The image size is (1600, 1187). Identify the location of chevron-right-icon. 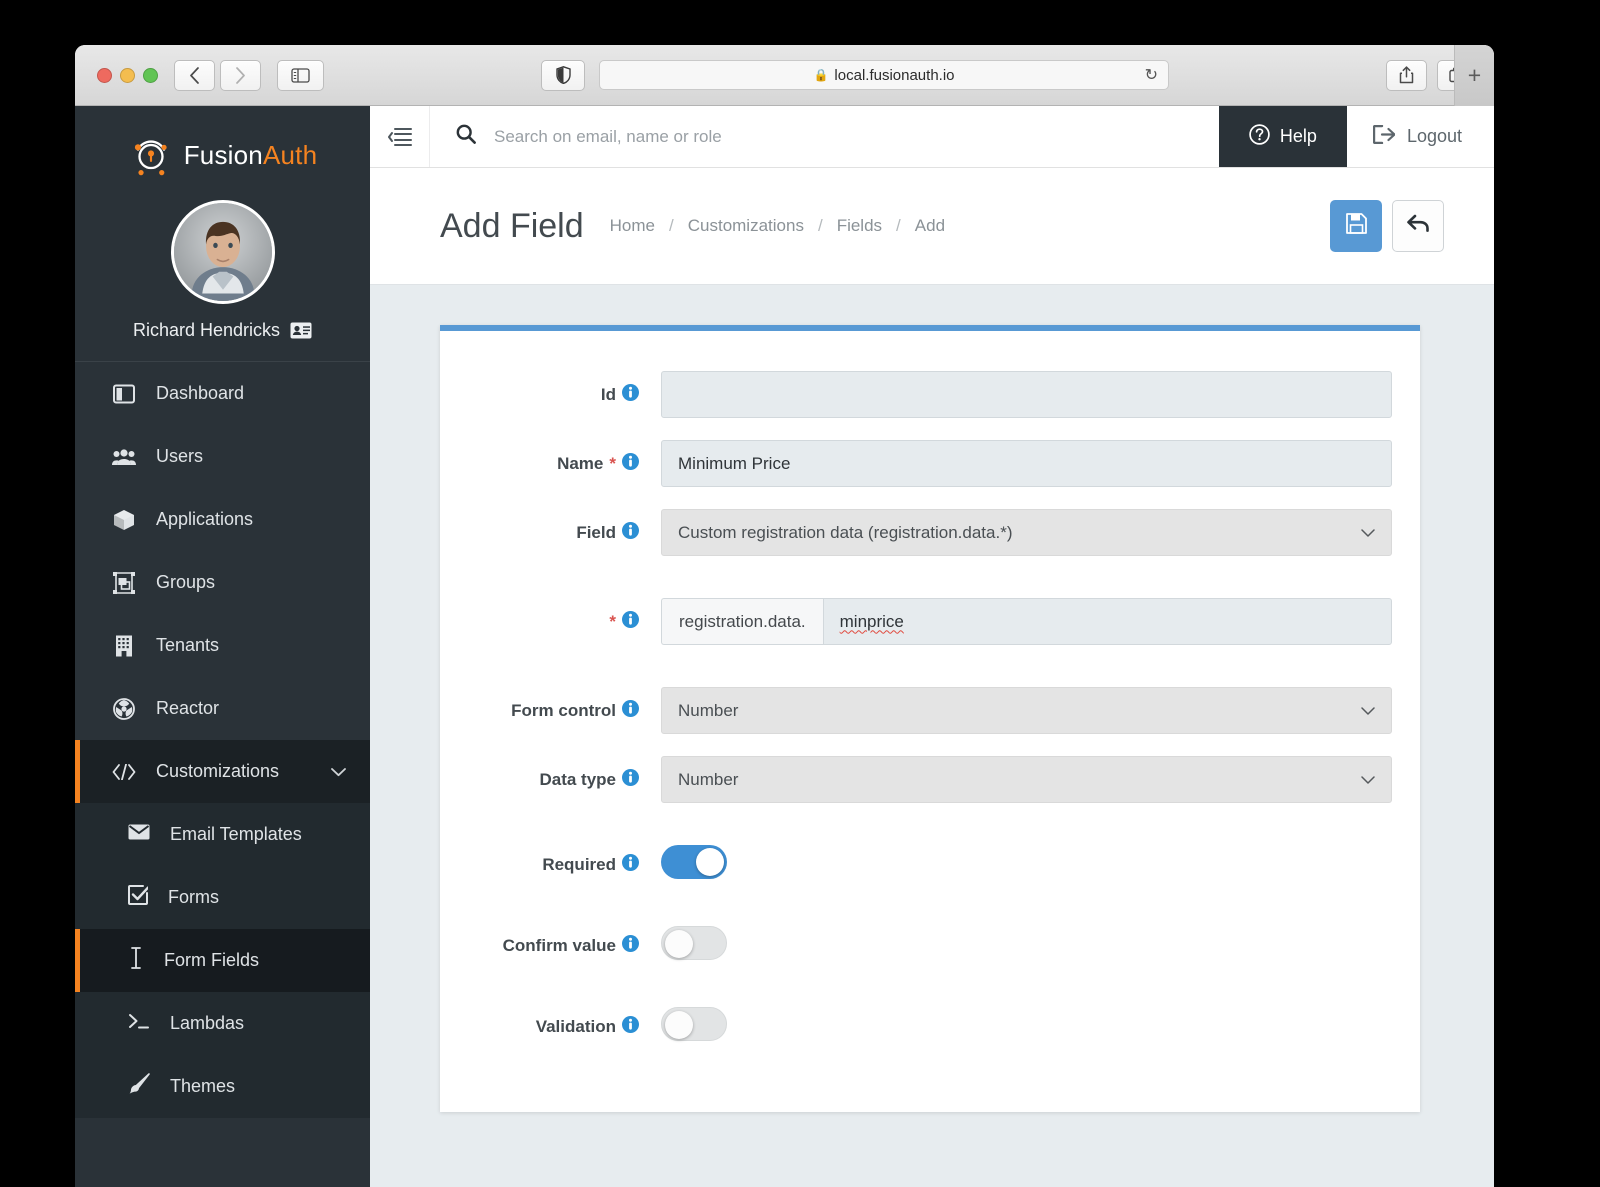
(240, 75).